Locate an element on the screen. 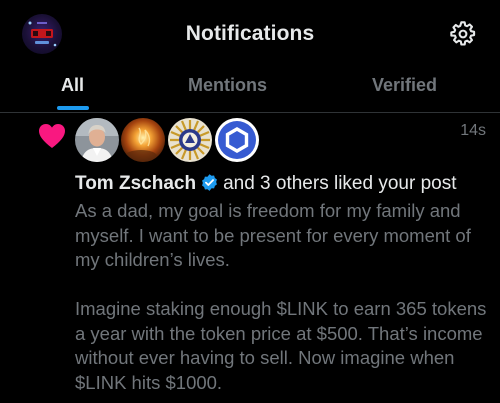 The width and height of the screenshot is (500, 403). notification-timestamp: 14s is located at coordinates (473, 130).